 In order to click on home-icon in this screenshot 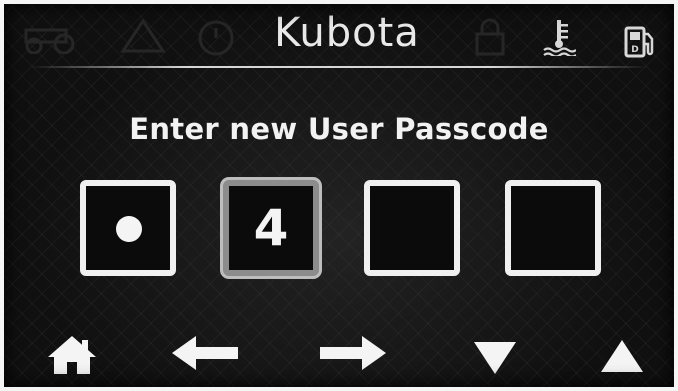, I will do `click(72, 353)`.